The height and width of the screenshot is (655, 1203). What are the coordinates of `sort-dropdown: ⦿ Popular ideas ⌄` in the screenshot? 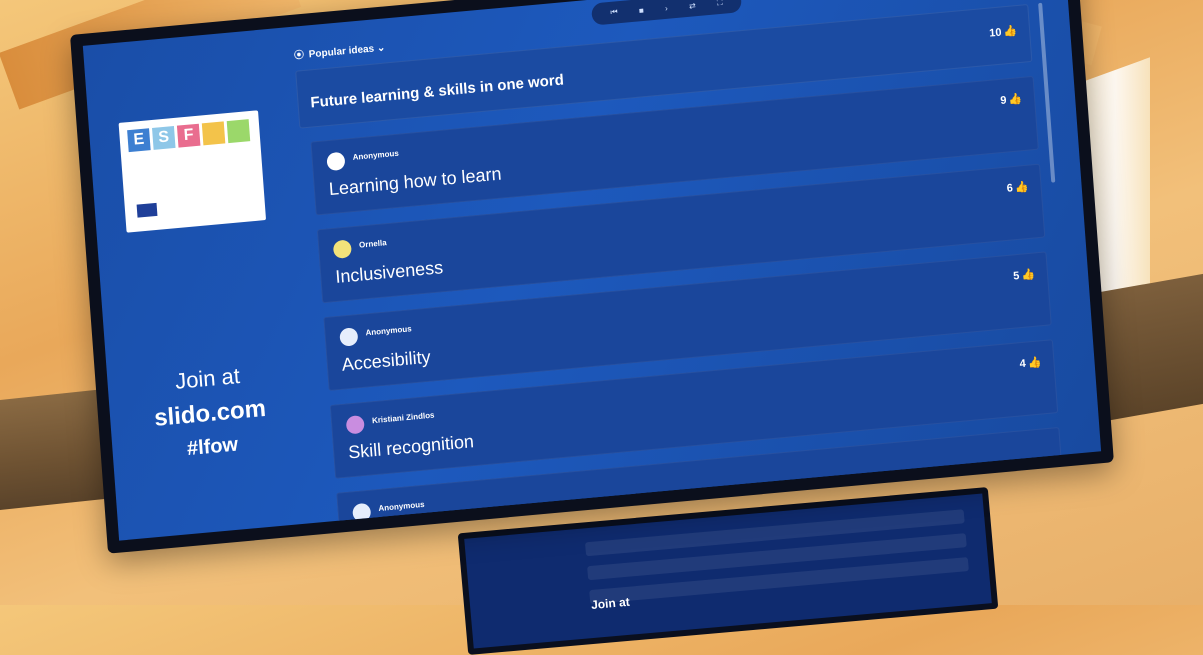 It's located at (339, 50).